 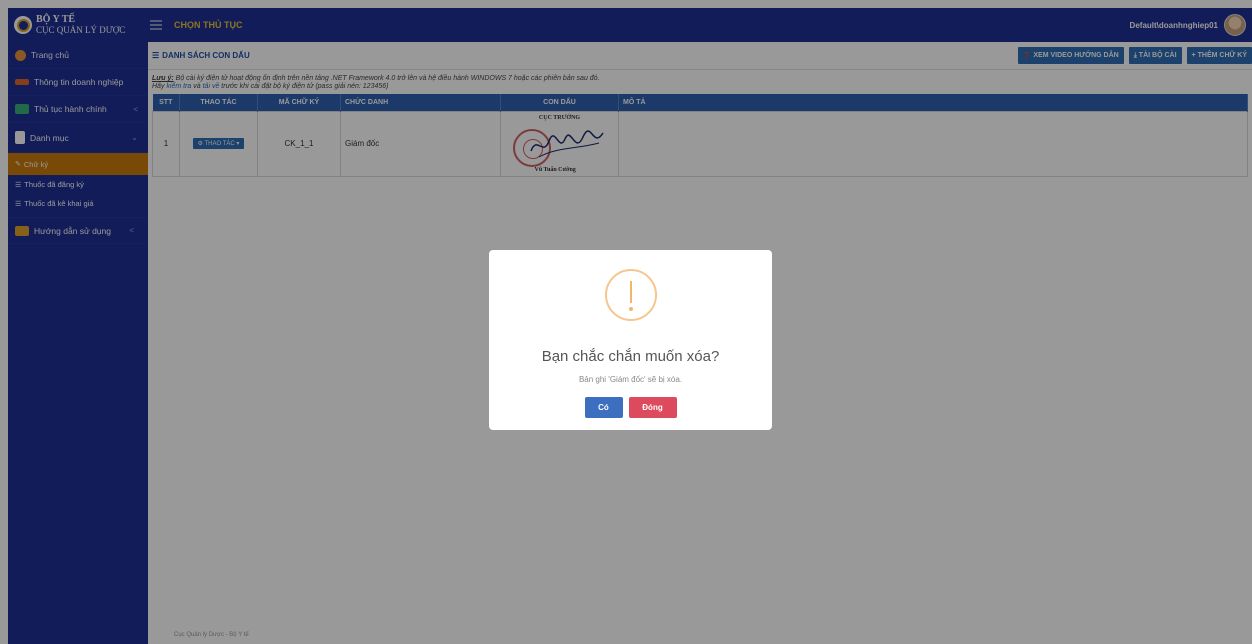 I want to click on dialog-message: Bản ghi 'Giám đốc' sẽ bị xóa., so click(x=630, y=379).